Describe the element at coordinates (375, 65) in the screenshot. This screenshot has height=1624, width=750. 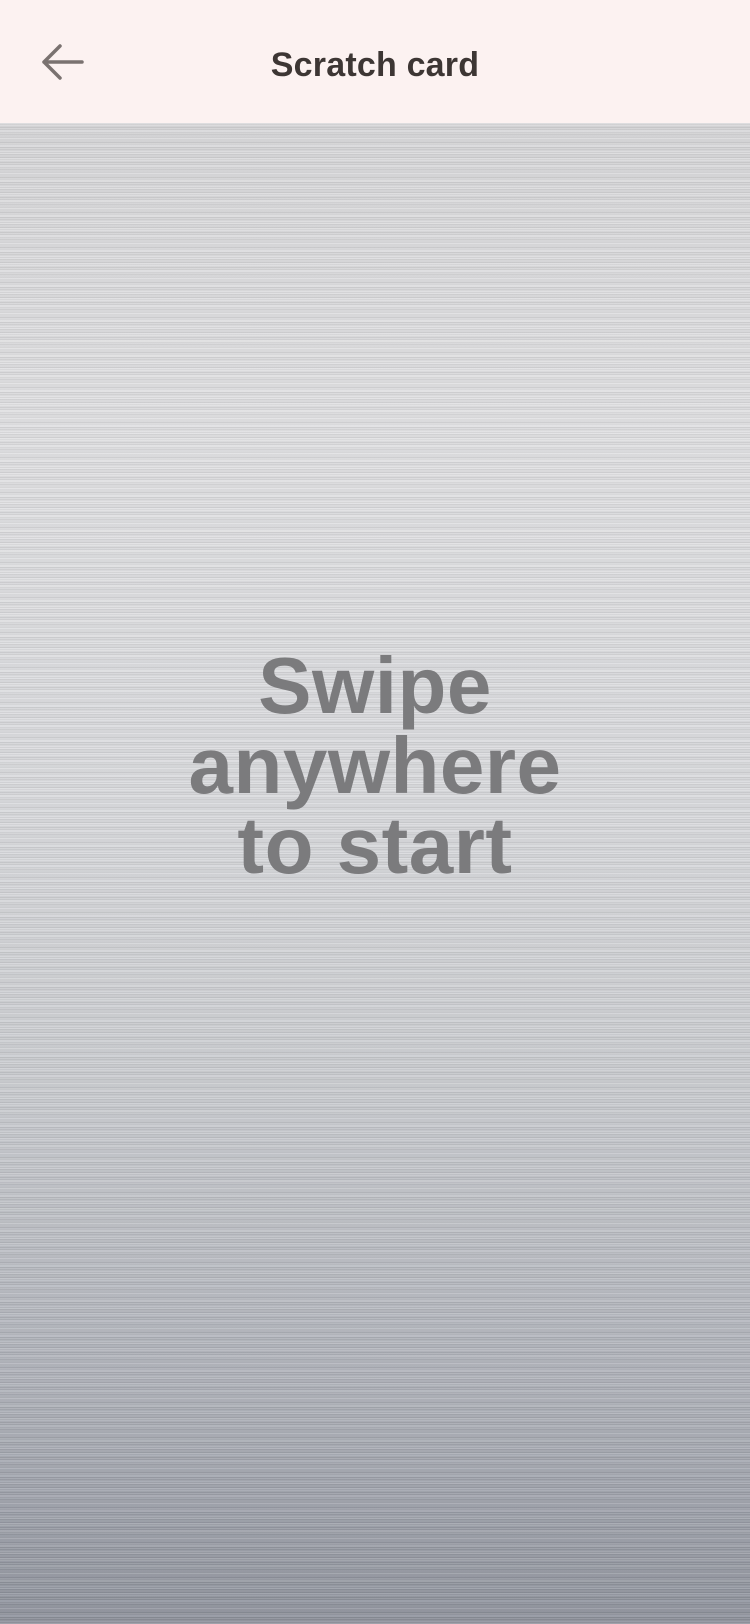
I see `page-title: Scratch card` at that location.